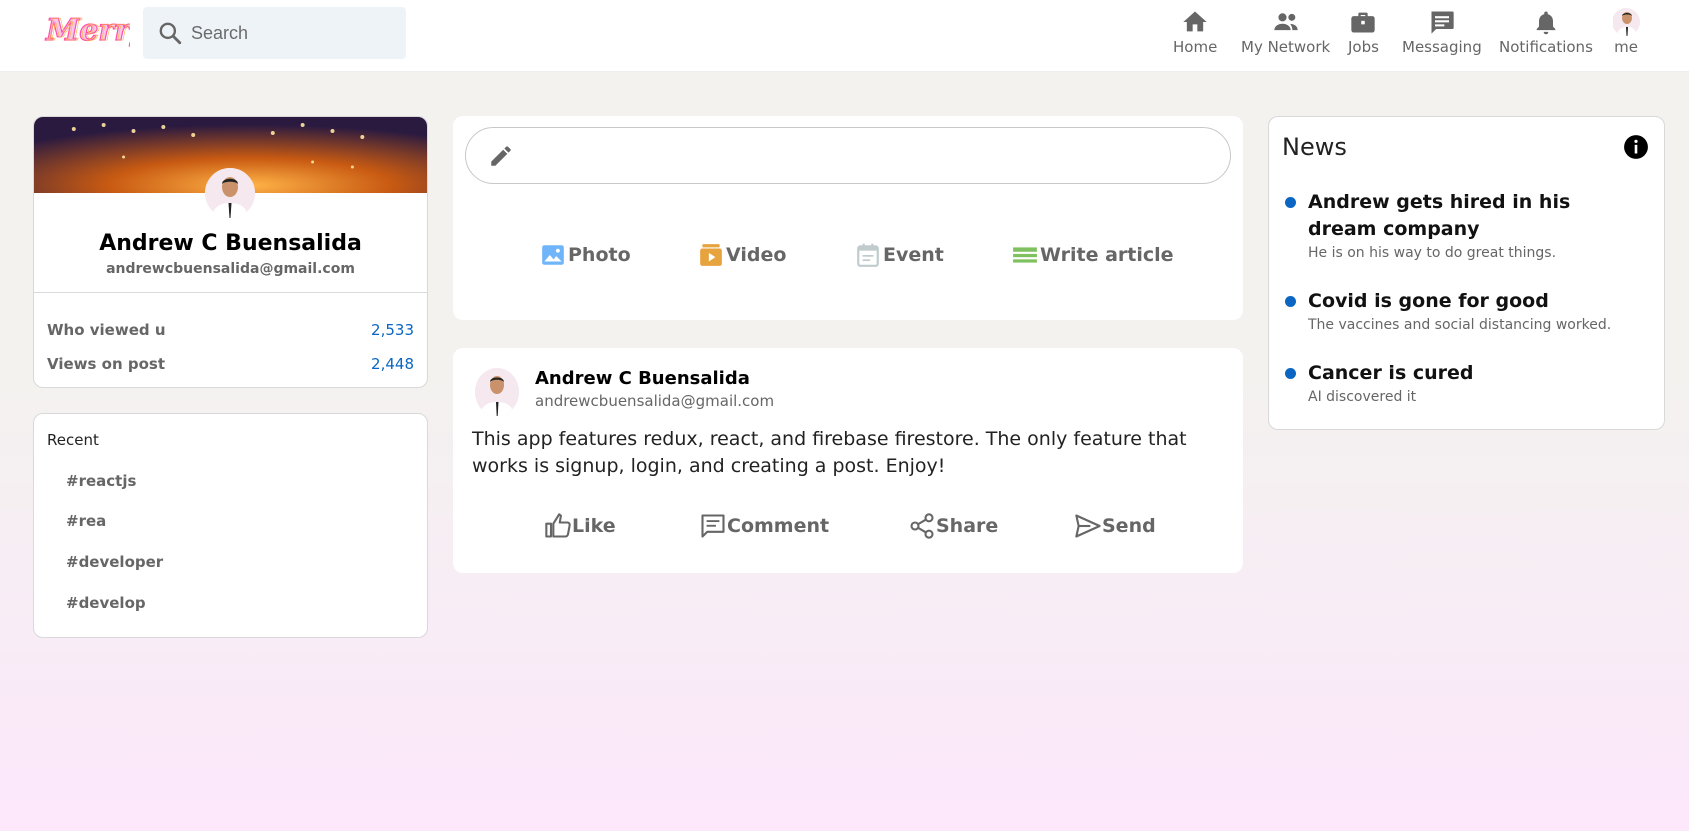 This screenshot has width=1689, height=831. I want to click on news-item: Cancer is cured AI discovered it, so click(1464, 382).